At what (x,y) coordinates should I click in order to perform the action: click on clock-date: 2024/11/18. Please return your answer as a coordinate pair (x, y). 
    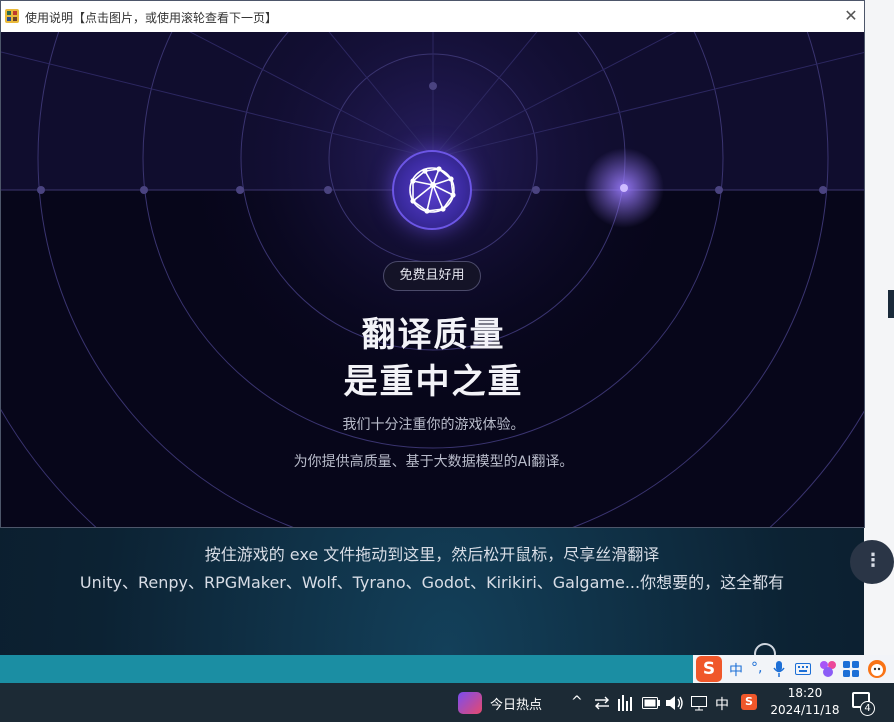
    Looking at the image, I should click on (805, 710).